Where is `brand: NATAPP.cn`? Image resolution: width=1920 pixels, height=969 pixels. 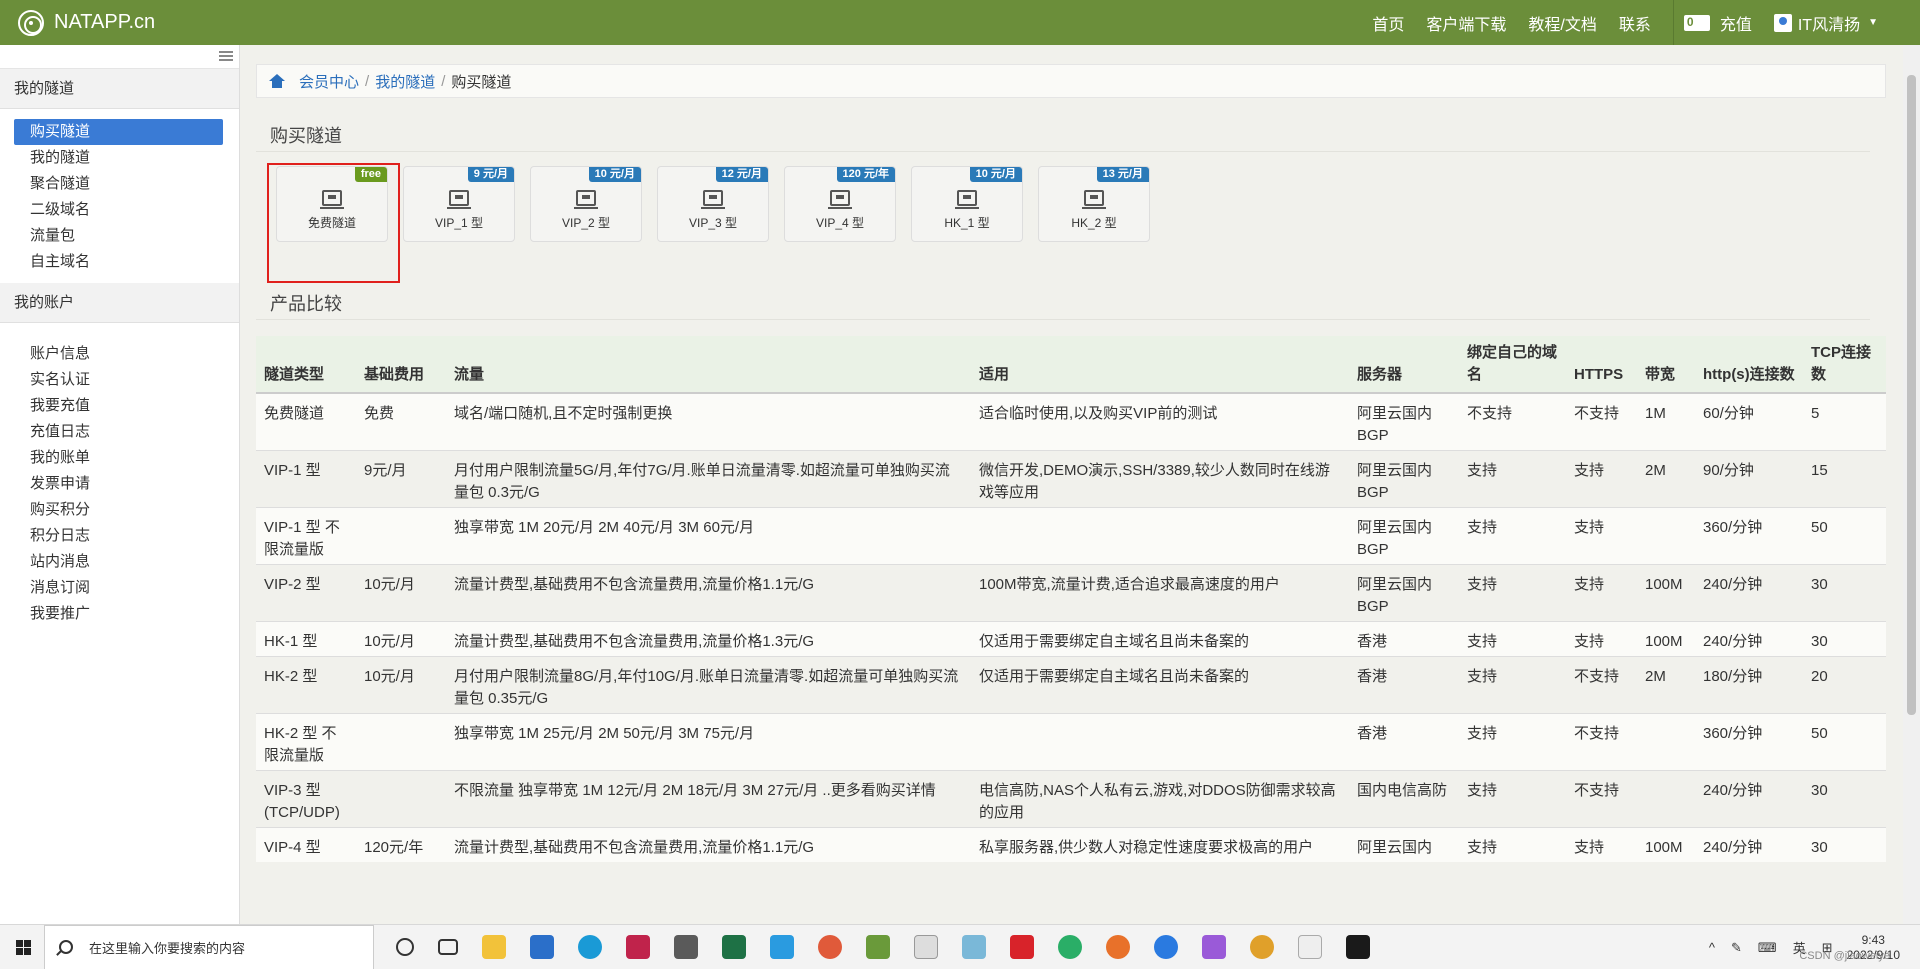 brand: NATAPP.cn is located at coordinates (87, 22).